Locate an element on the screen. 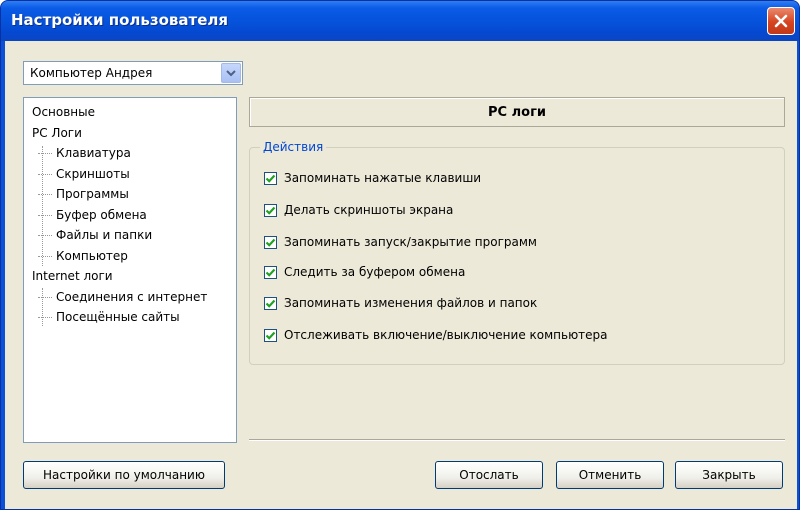 Image resolution: width=800 pixels, height=510 pixels. tree-item-screenshots: Скриншоты is located at coordinates (130, 174).